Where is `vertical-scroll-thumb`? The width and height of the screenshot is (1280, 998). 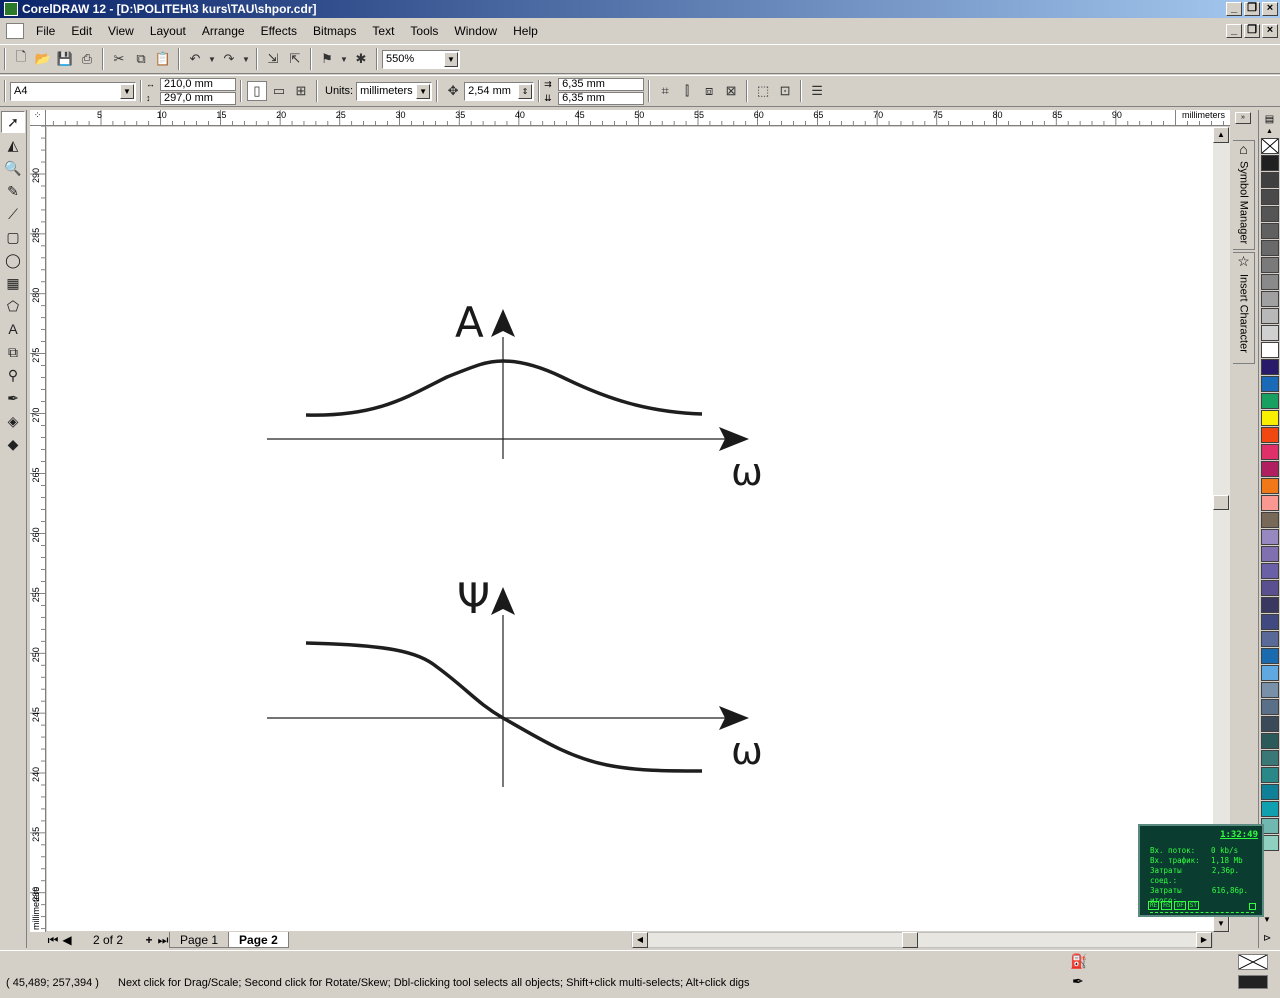 vertical-scroll-thumb is located at coordinates (1221, 502).